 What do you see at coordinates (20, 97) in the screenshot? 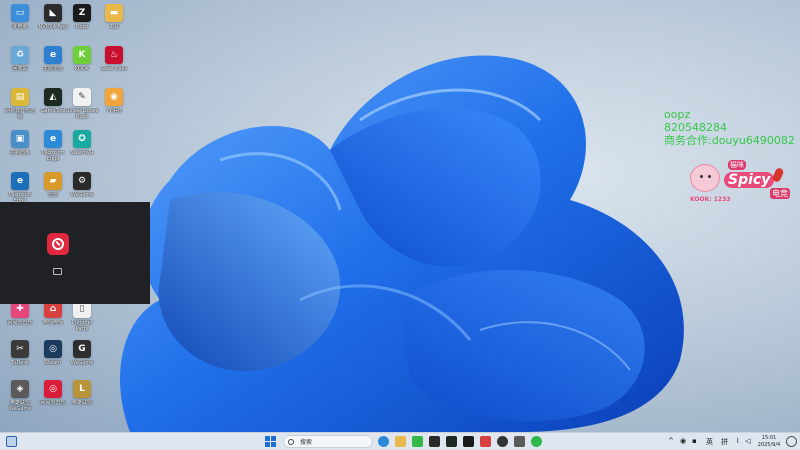
I see `ticket-icon: ▤` at bounding box center [20, 97].